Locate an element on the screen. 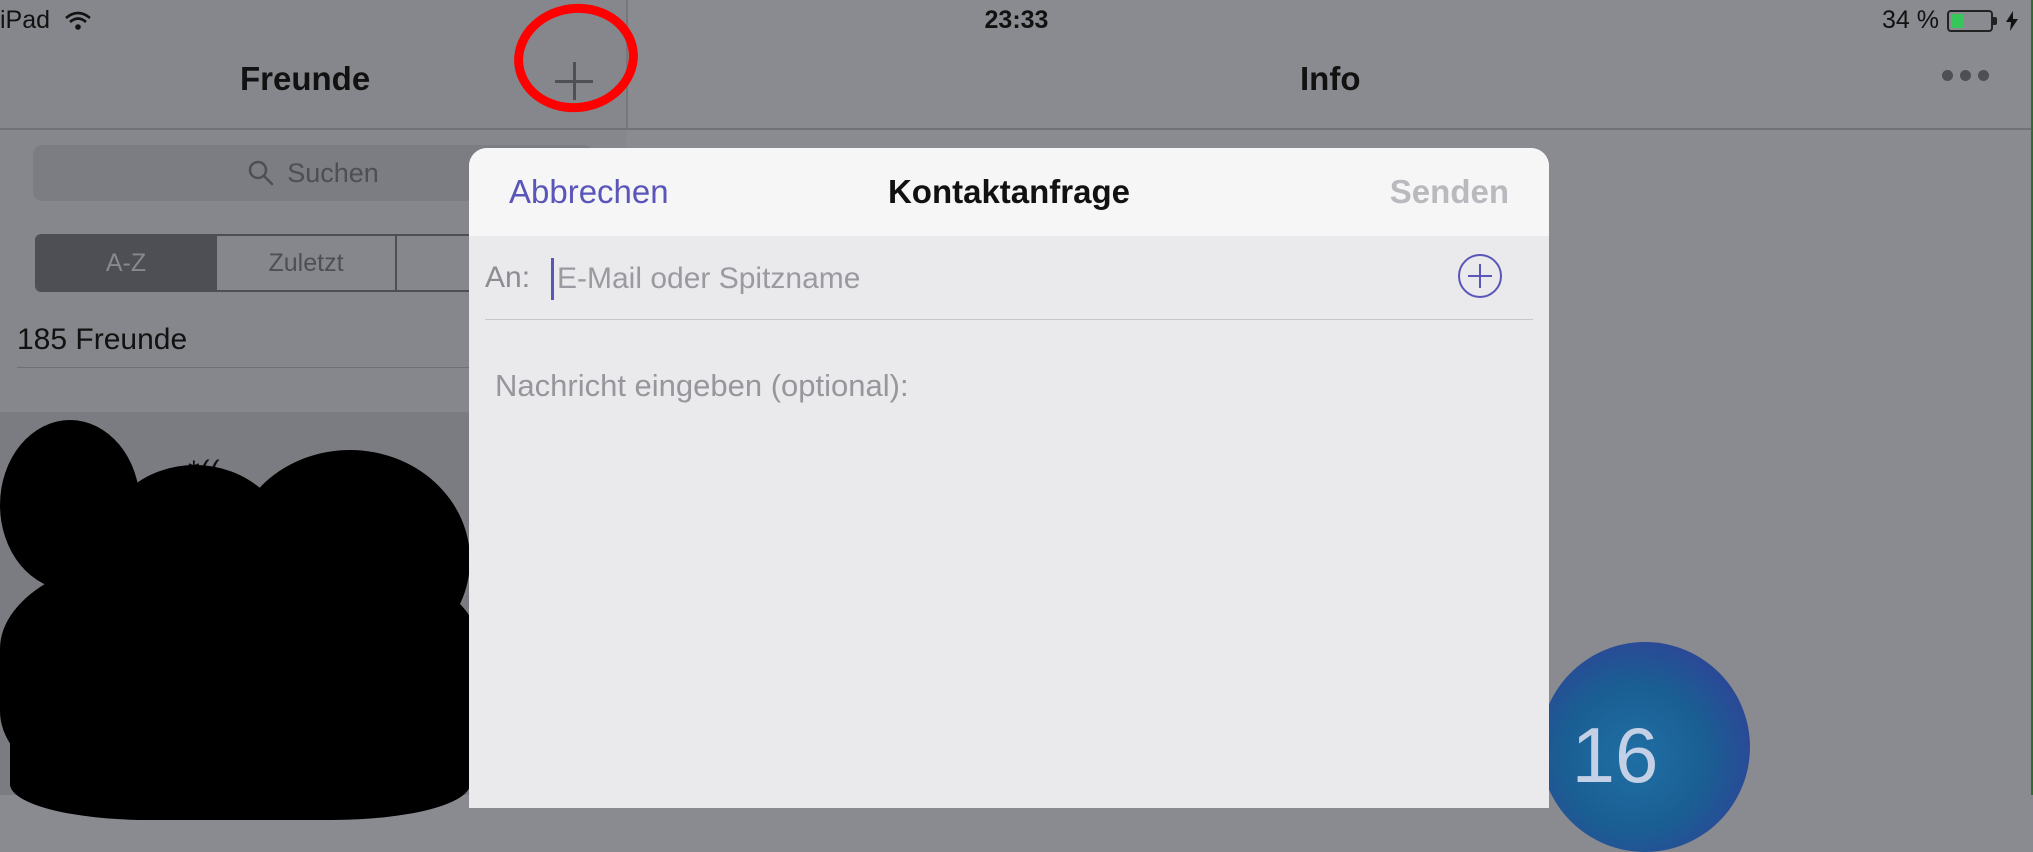 The height and width of the screenshot is (852, 2033). redaction-scribble is located at coordinates (242, 620).